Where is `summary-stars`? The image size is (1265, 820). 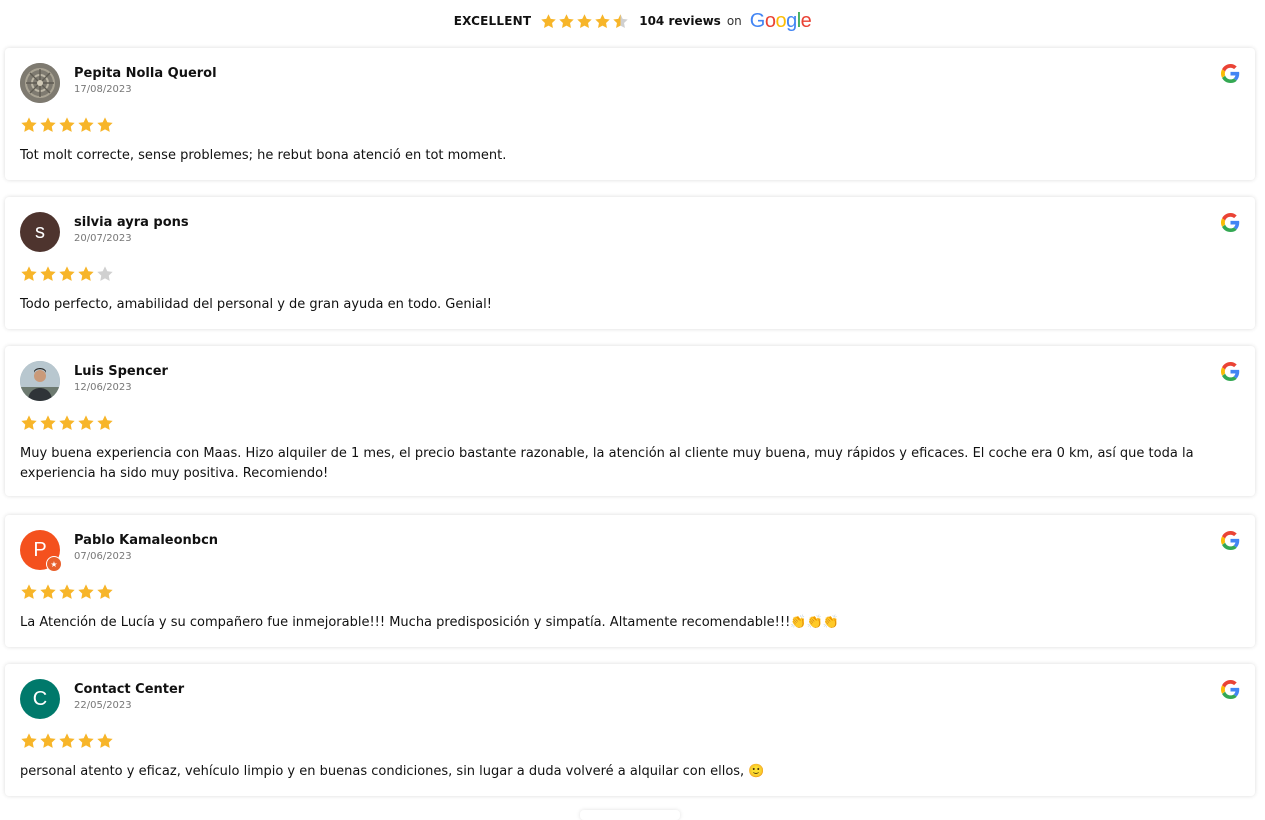
summary-stars is located at coordinates (584, 21).